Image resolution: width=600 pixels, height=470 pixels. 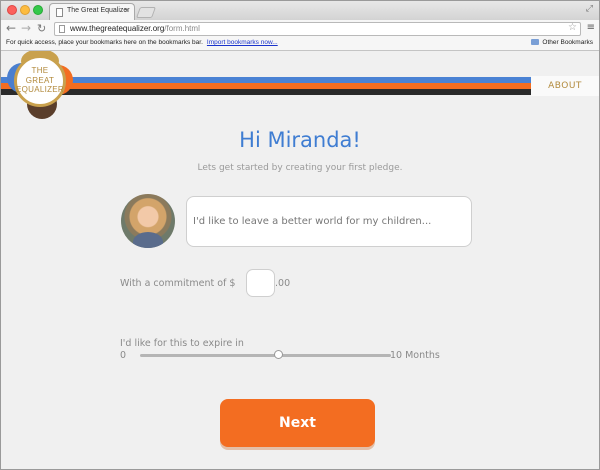 What do you see at coordinates (297, 423) in the screenshot?
I see `next-button: Next` at bounding box center [297, 423].